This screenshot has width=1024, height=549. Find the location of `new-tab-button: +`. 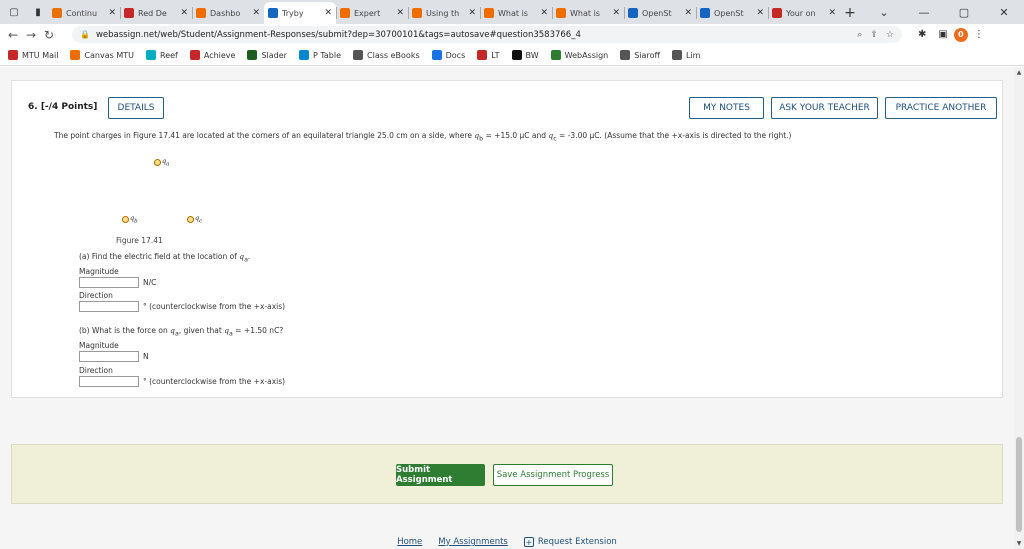

new-tab-button: + is located at coordinates (850, 13).